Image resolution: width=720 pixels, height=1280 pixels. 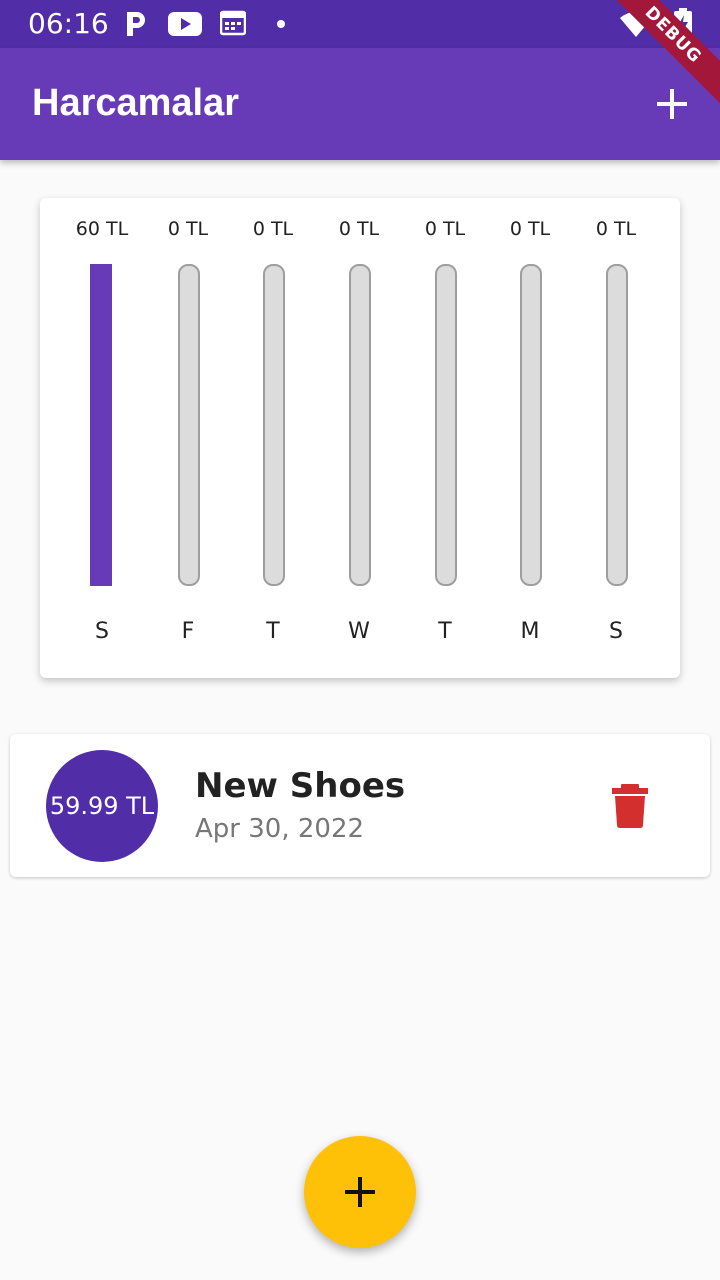 What do you see at coordinates (360, 24) in the screenshot?
I see `status-bar: 06:16` at bounding box center [360, 24].